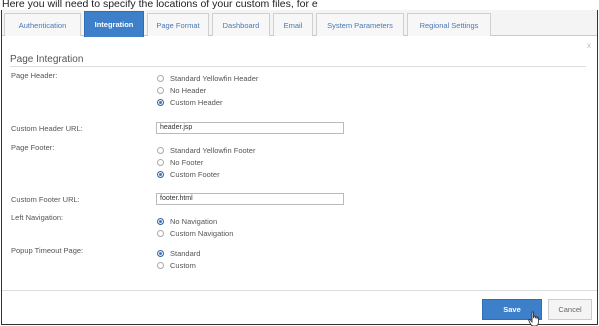 This screenshot has height=326, width=599. What do you see at coordinates (250, 128) in the screenshot?
I see `custom-header-url-input: header.jsp` at bounding box center [250, 128].